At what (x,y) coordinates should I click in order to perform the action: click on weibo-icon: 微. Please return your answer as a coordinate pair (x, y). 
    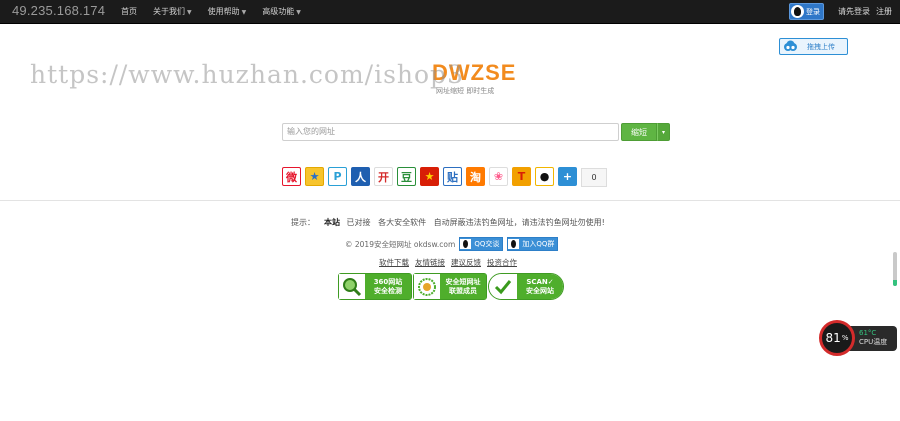
    Looking at the image, I should click on (291, 176).